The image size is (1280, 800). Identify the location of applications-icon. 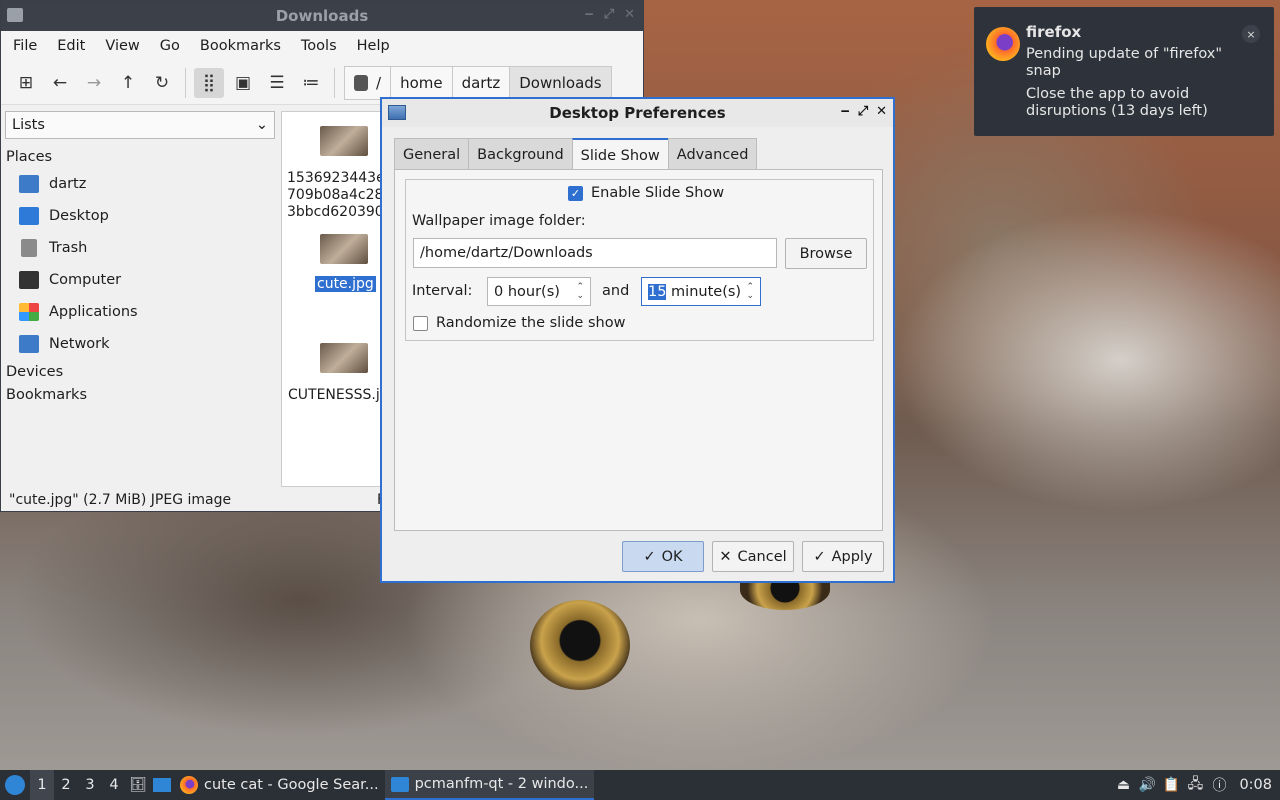
(29, 312).